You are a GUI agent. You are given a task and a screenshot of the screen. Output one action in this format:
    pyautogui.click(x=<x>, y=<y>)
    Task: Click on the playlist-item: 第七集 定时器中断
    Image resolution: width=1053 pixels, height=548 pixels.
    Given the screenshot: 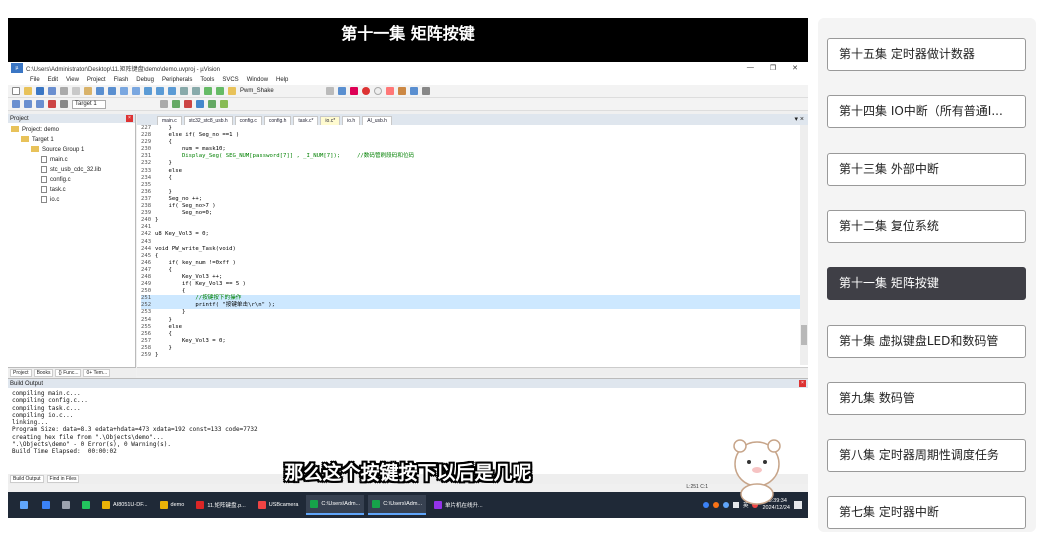 What is the action you would take?
    pyautogui.click(x=926, y=513)
    